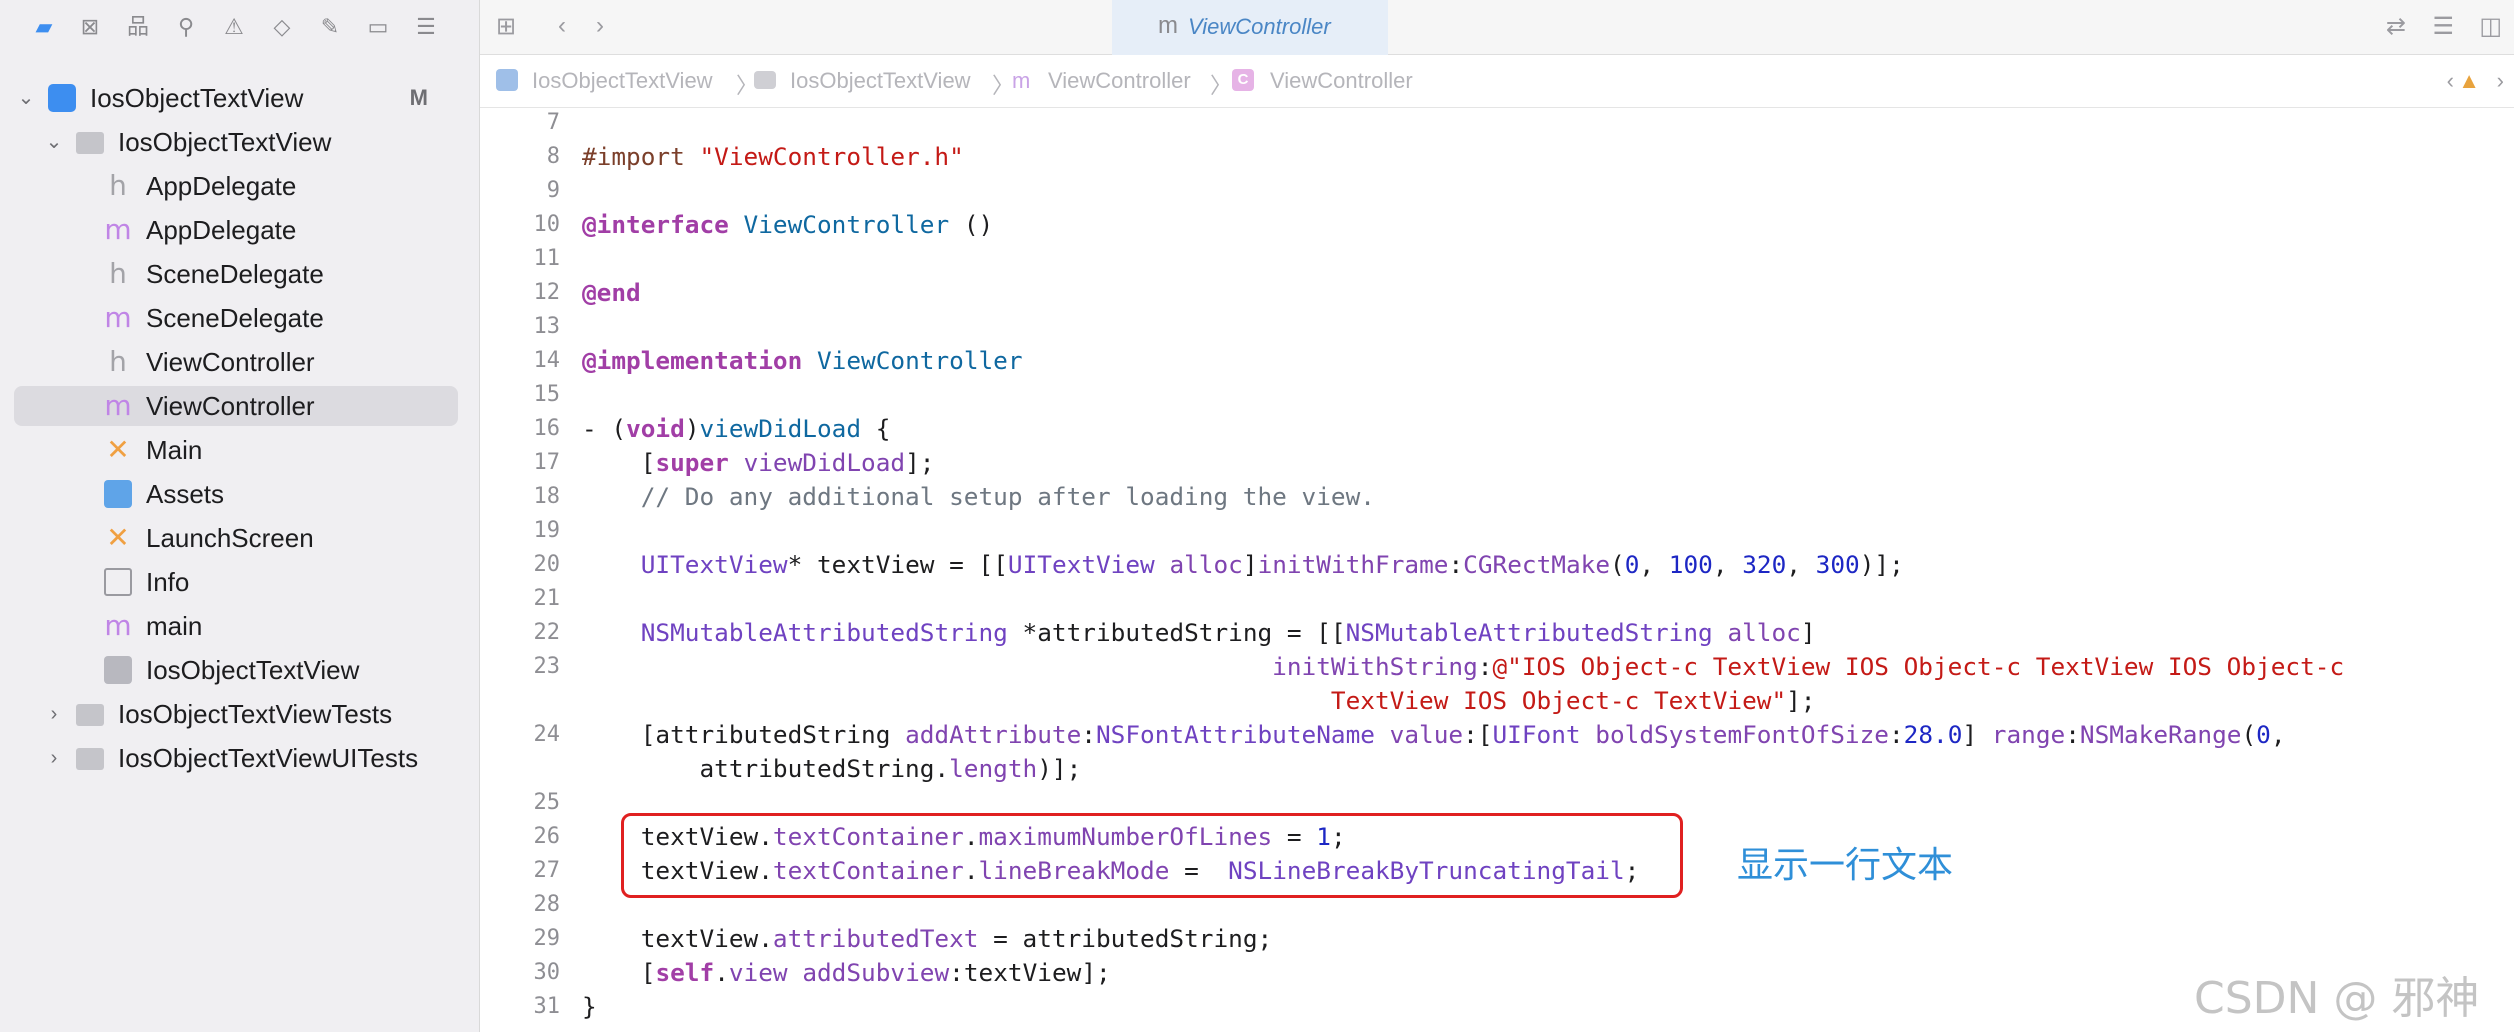 This screenshot has width=2514, height=1032. Describe the element at coordinates (118, 185) in the screenshot. I see `header-file-icon: h` at that location.